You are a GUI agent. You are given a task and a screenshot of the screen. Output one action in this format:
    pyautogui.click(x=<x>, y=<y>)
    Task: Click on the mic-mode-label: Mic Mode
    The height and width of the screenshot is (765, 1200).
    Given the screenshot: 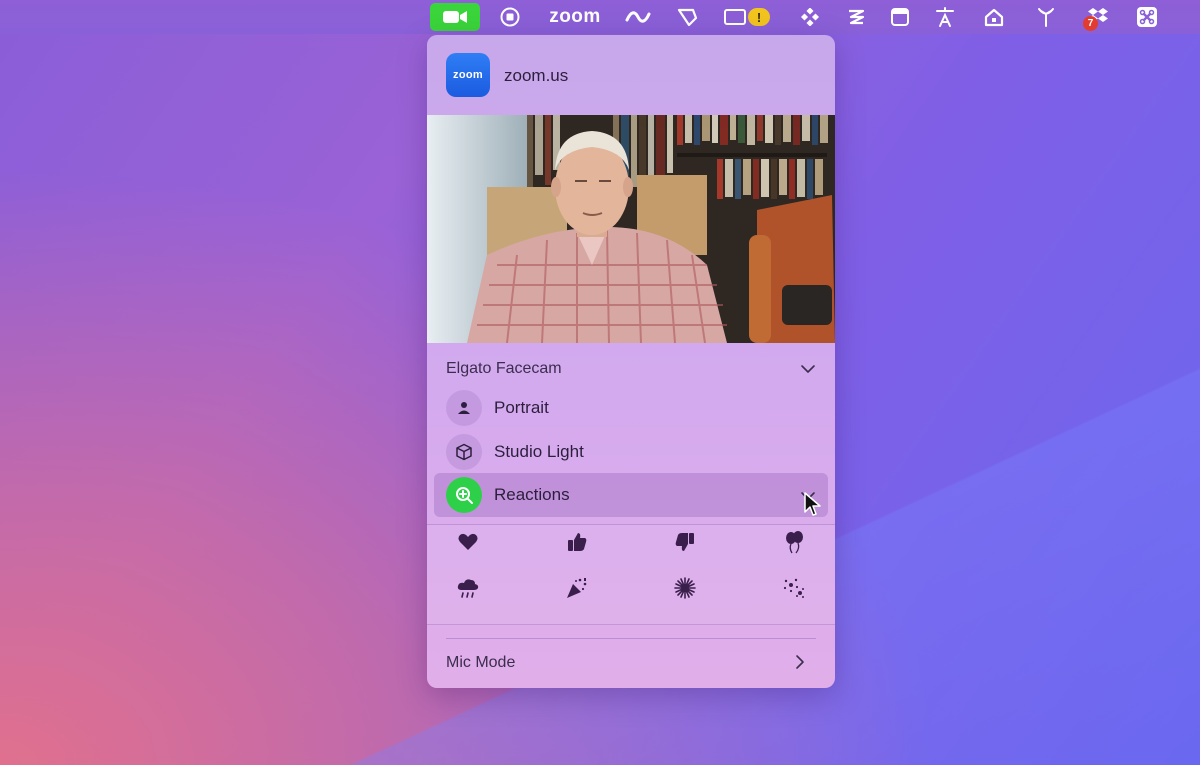 What is the action you would take?
    pyautogui.click(x=481, y=662)
    